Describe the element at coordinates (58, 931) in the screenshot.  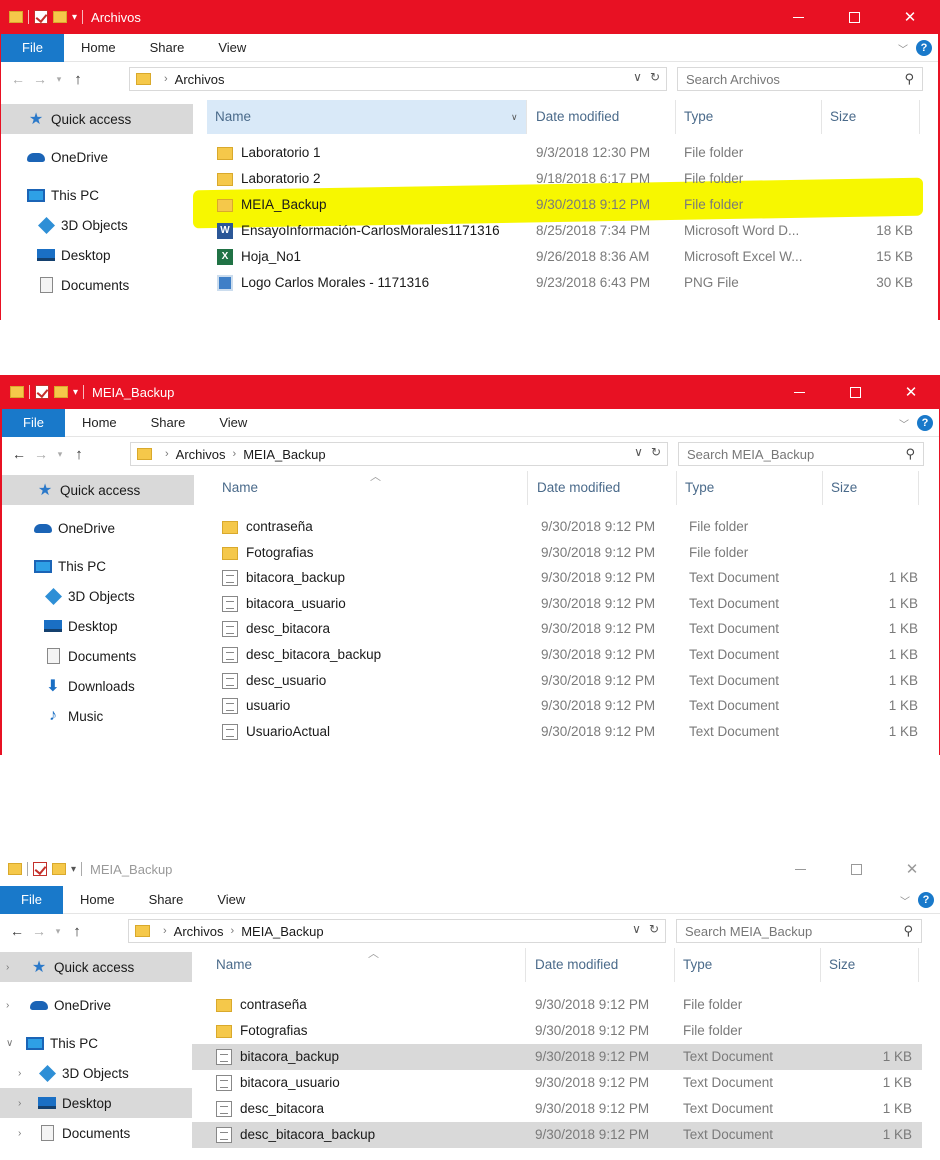
I see `recent-locations-icon: ▾` at that location.